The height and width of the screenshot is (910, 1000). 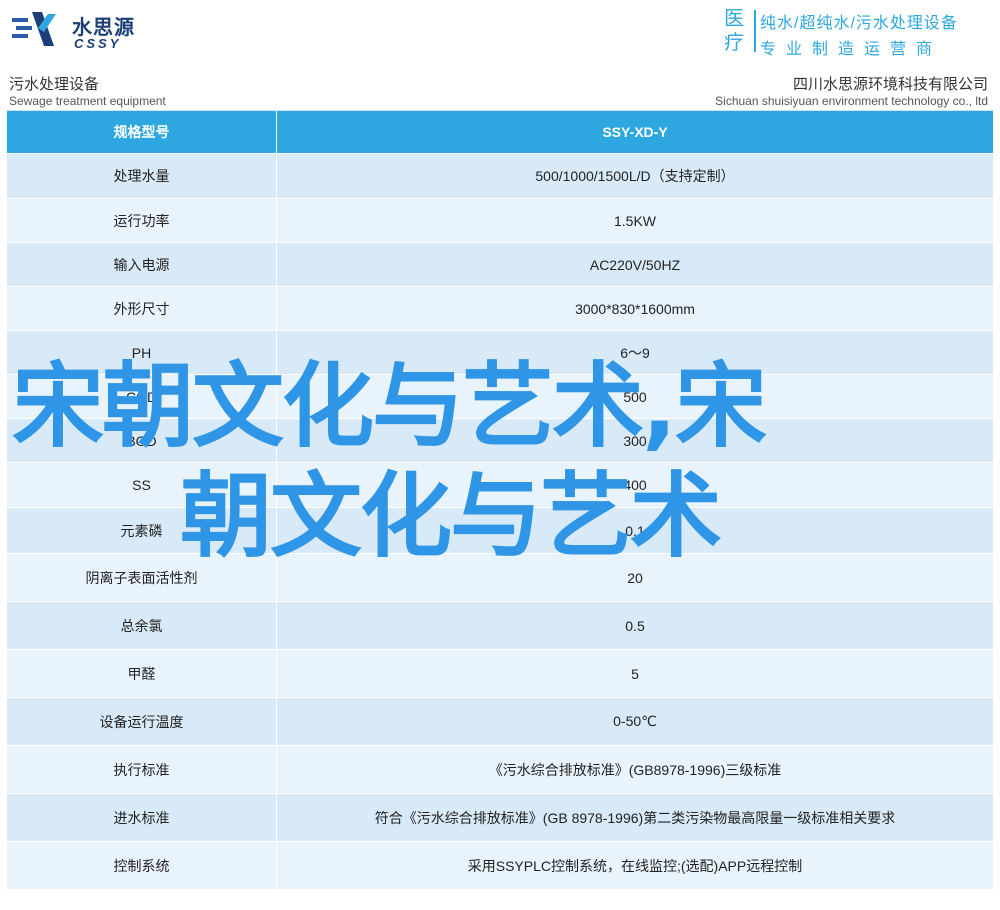 What do you see at coordinates (142, 132) in the screenshot?
I see `spec-label: 规格型号` at bounding box center [142, 132].